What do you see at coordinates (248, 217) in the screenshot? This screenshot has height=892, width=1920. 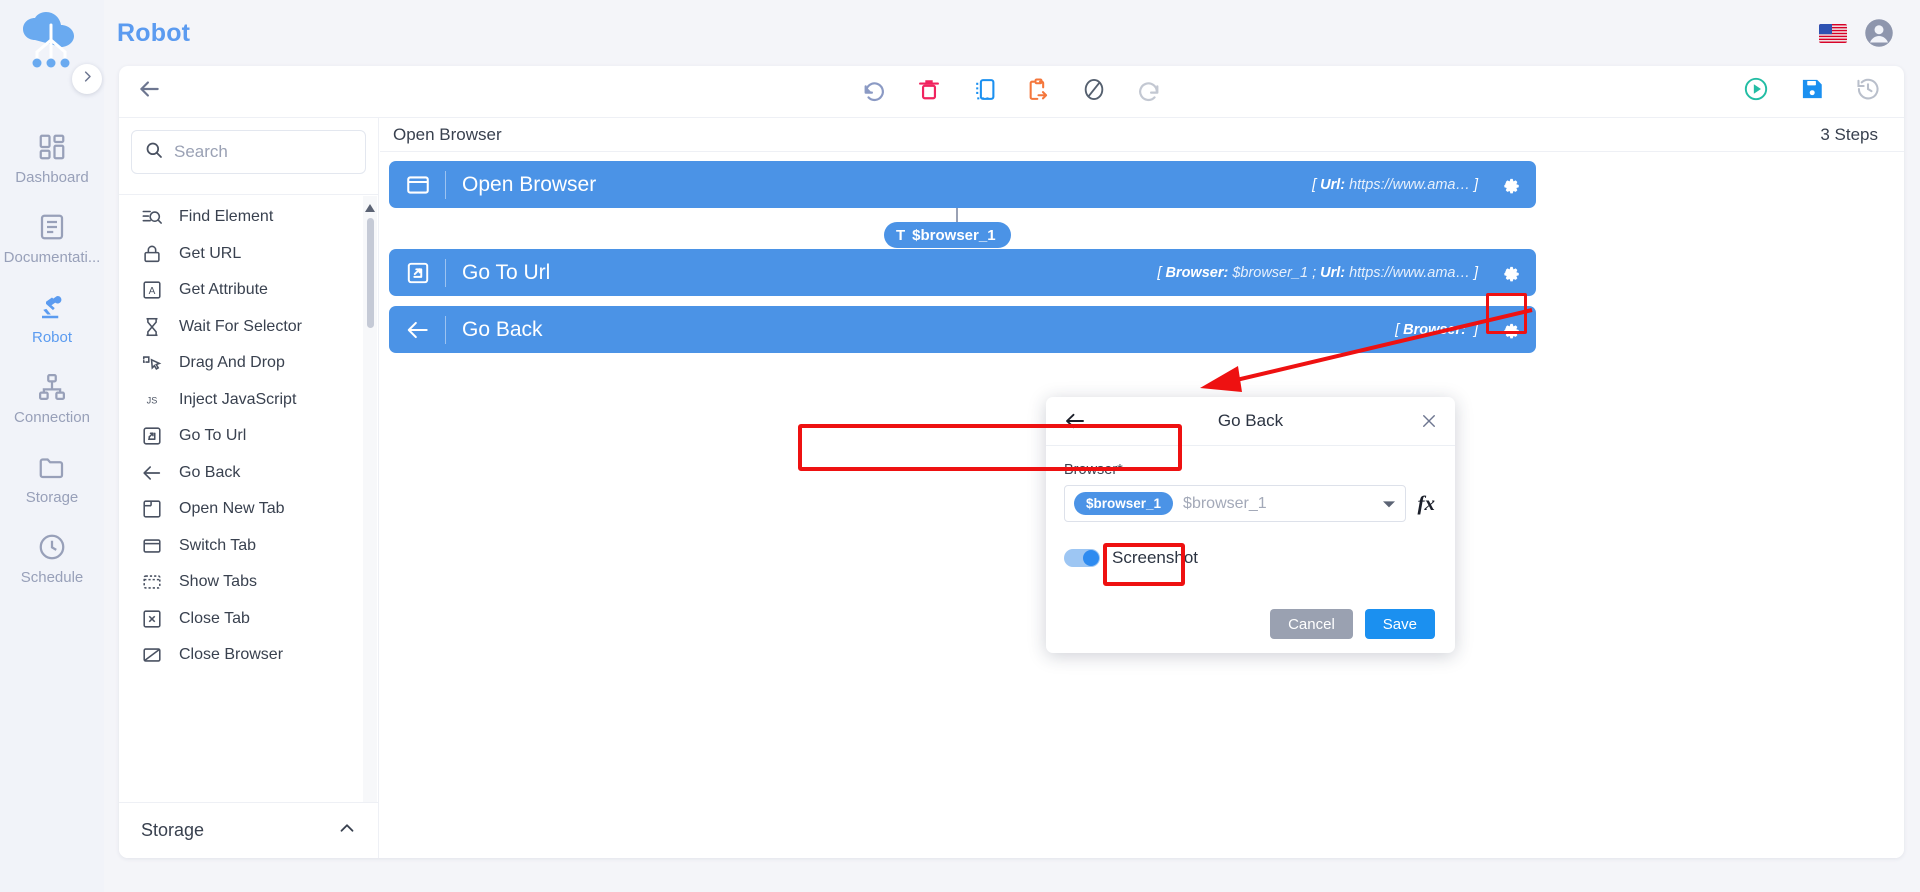 I see `action-item-find-element: Find Element` at bounding box center [248, 217].